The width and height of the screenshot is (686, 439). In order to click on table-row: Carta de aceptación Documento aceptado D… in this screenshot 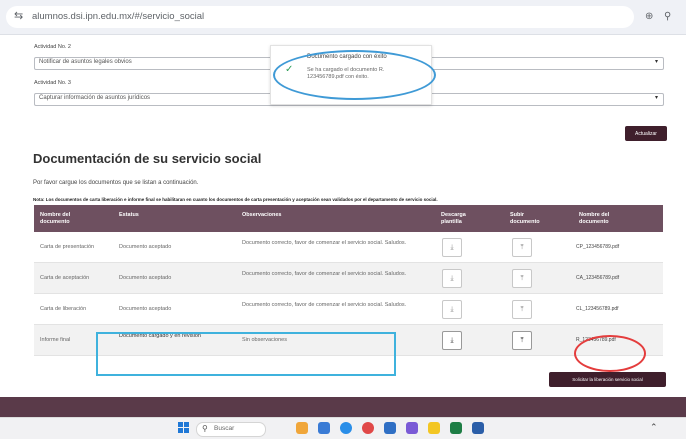, I will do `click(348, 278)`.